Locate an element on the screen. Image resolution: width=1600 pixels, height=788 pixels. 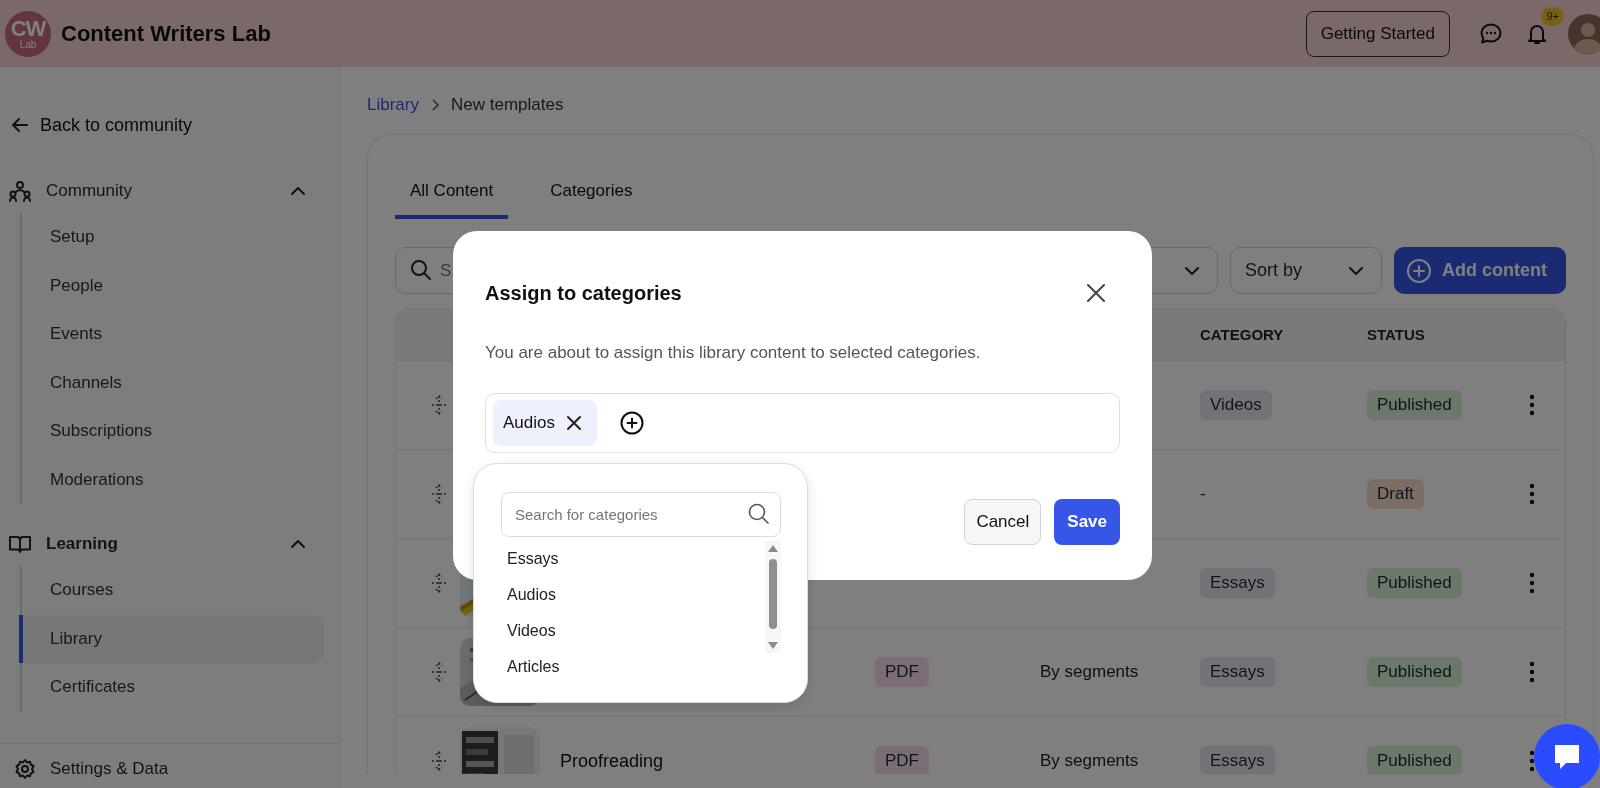
section-label: Learning is located at coordinates (159, 544).